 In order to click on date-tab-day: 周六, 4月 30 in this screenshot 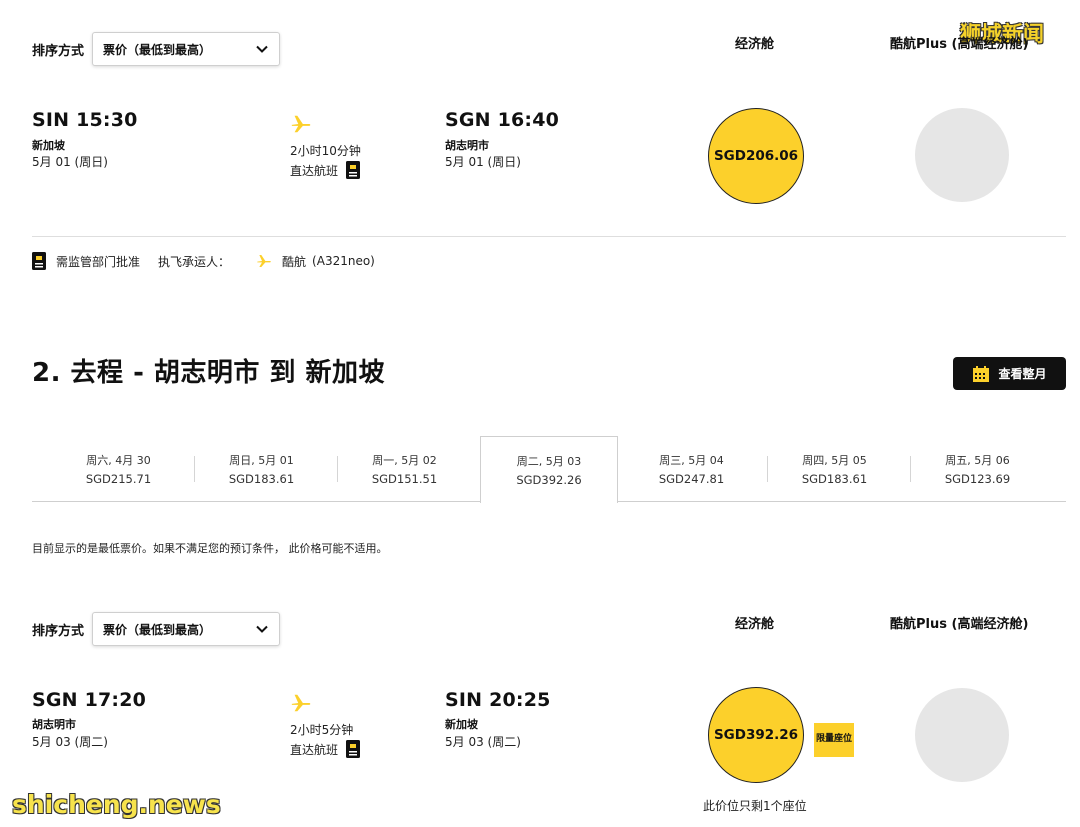, I will do `click(118, 460)`.